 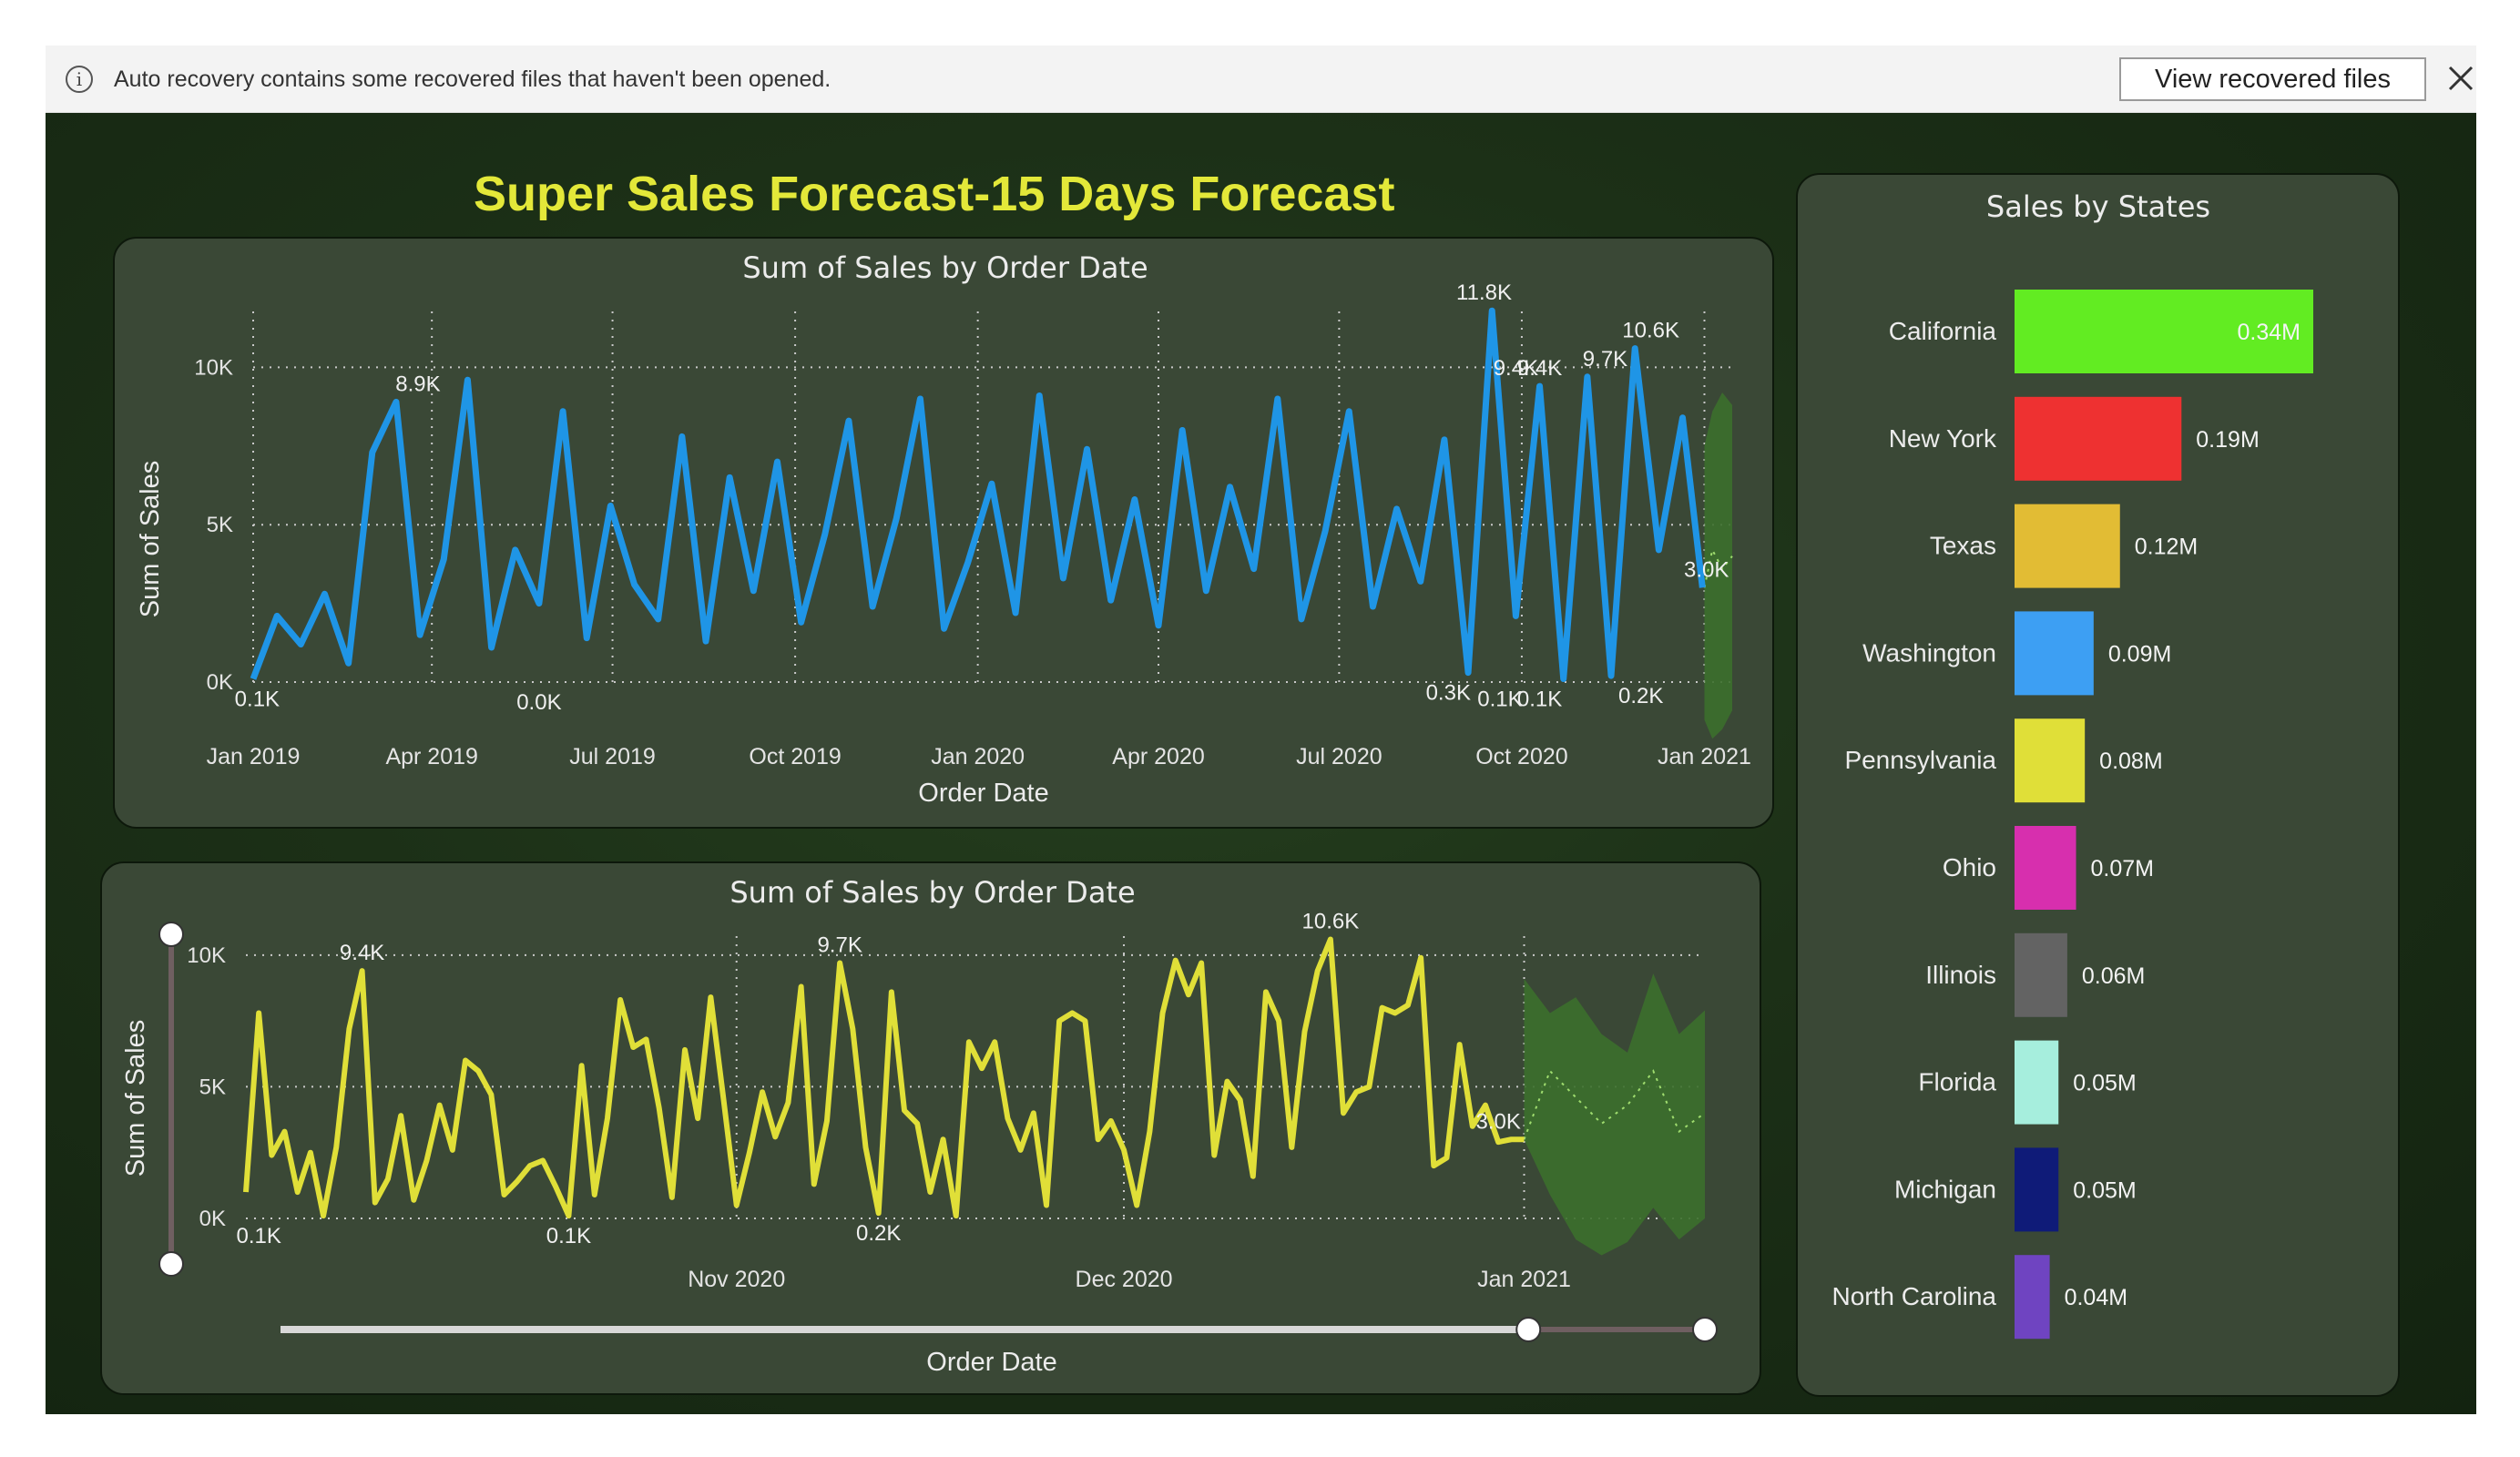 What do you see at coordinates (2130, 762) in the screenshot?
I see `bar-value-label: 0.08M` at bounding box center [2130, 762].